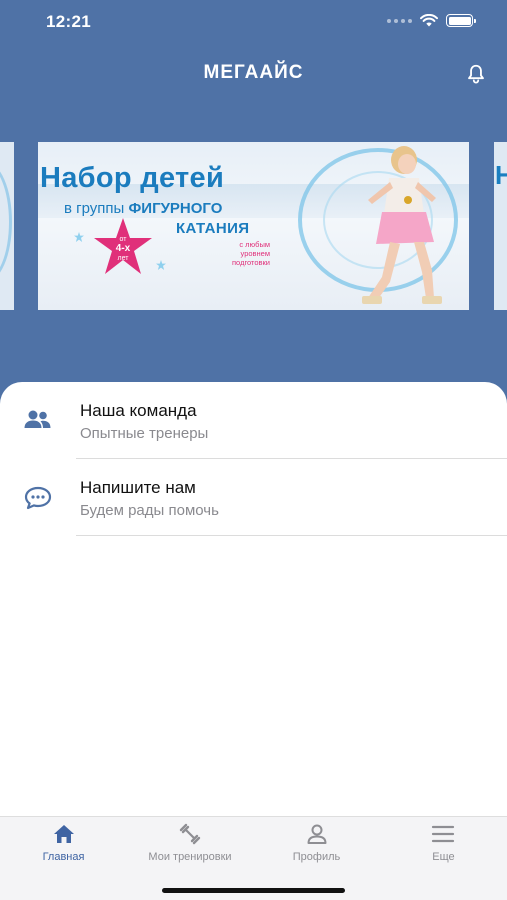 The width and height of the screenshot is (507, 900). Describe the element at coordinates (190, 857) in the screenshot. I see `tab-label: Мои тренировки` at that location.